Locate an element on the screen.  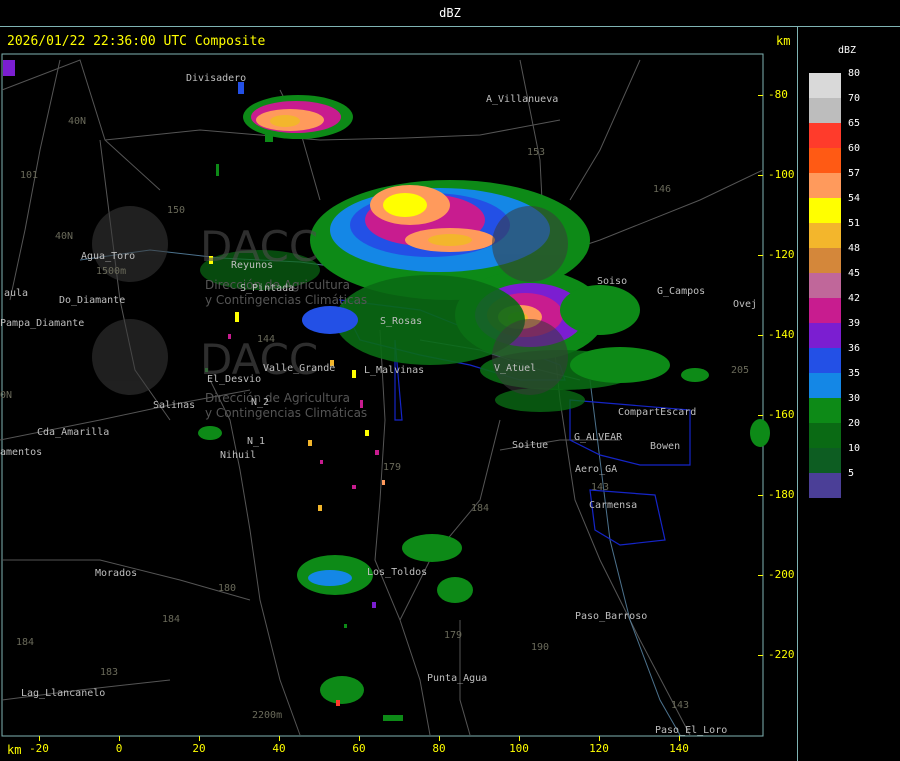
place-label: Agua_Toro is located at coordinates (108, 256).